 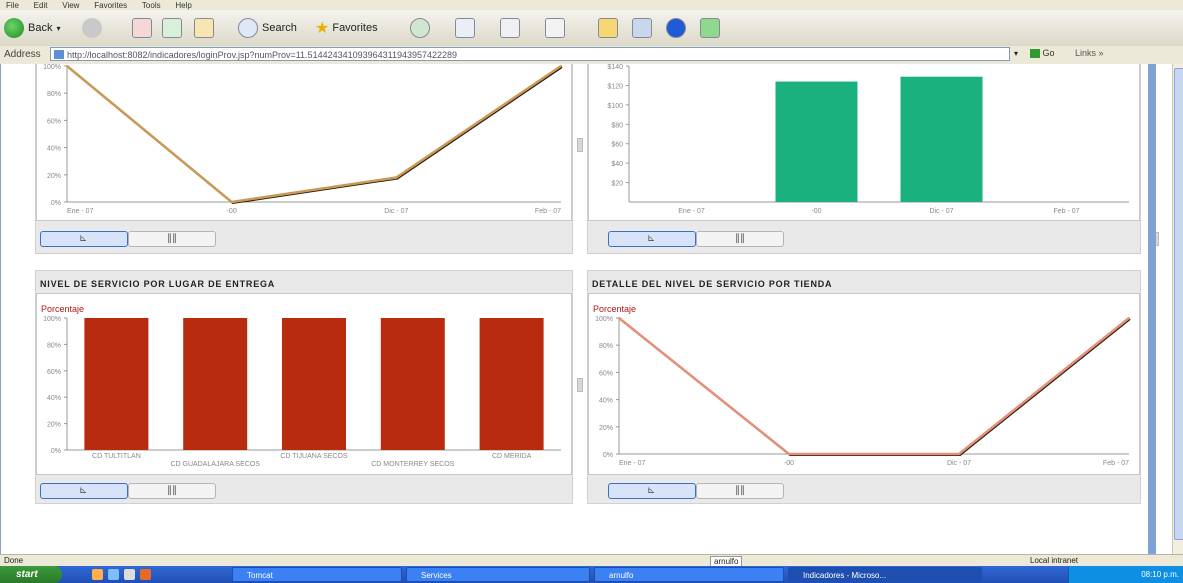 What do you see at coordinates (1066, 211) in the screenshot?
I see `x-tick-label: Feb - 07` at bounding box center [1066, 211].